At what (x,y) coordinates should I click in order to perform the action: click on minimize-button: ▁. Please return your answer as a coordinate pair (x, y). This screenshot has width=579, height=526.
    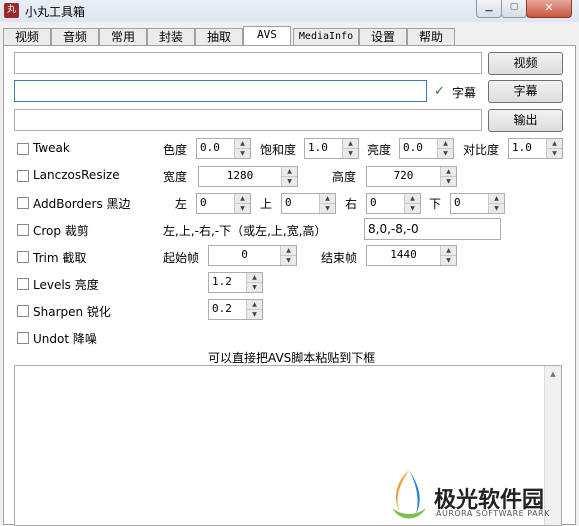
    Looking at the image, I should click on (489, 9).